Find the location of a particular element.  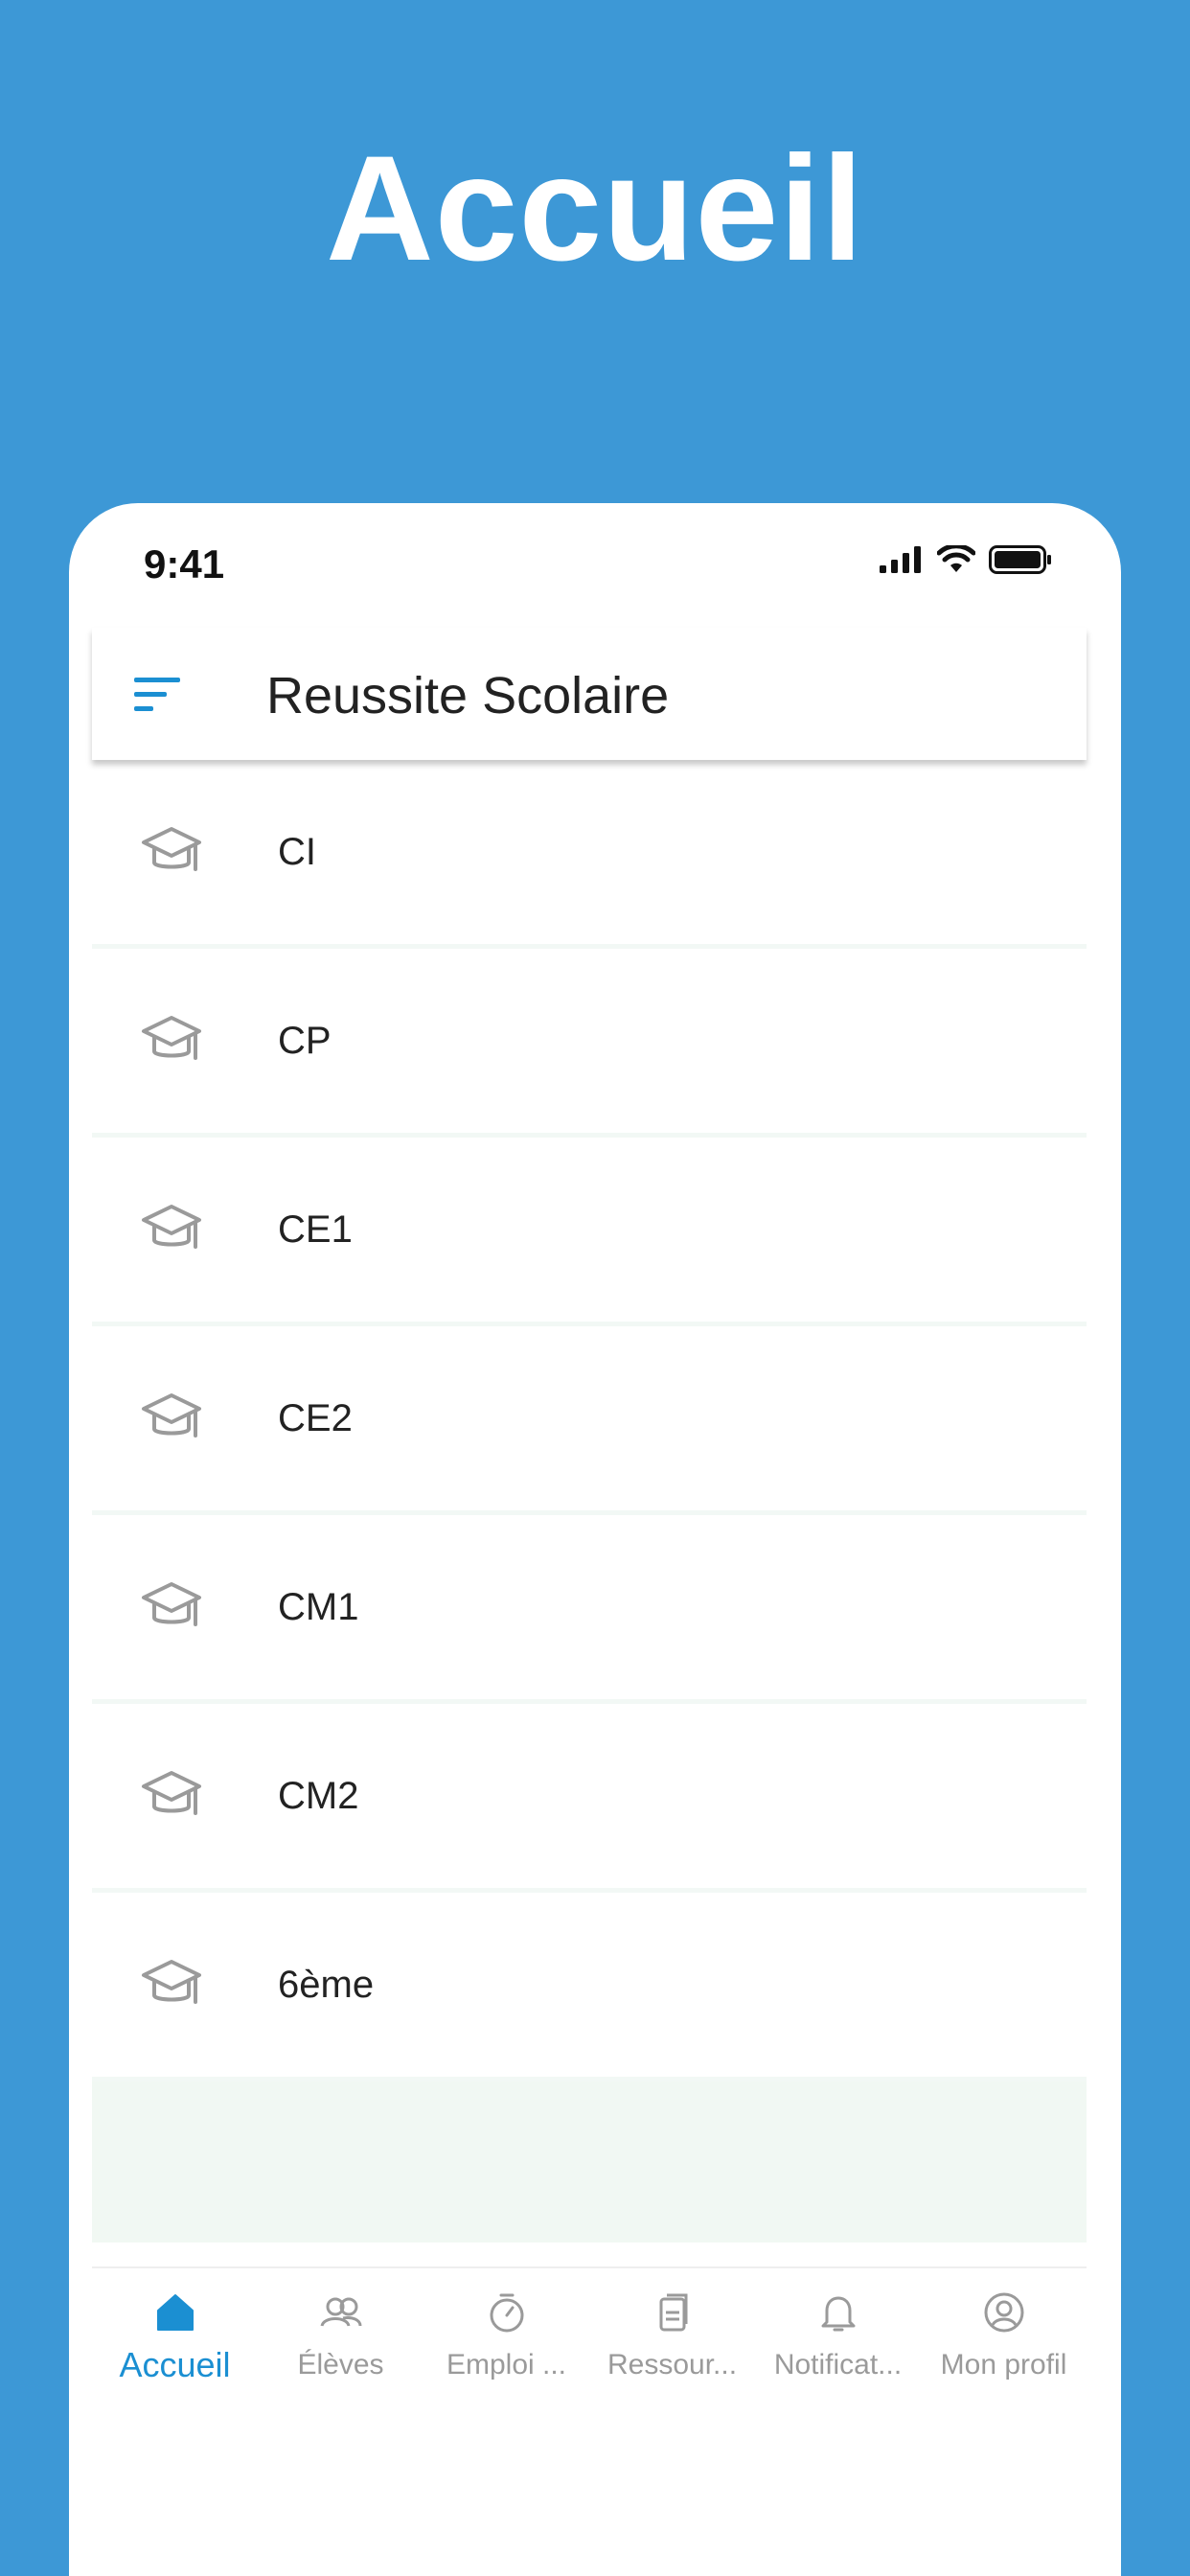

status-icons is located at coordinates (966, 559).